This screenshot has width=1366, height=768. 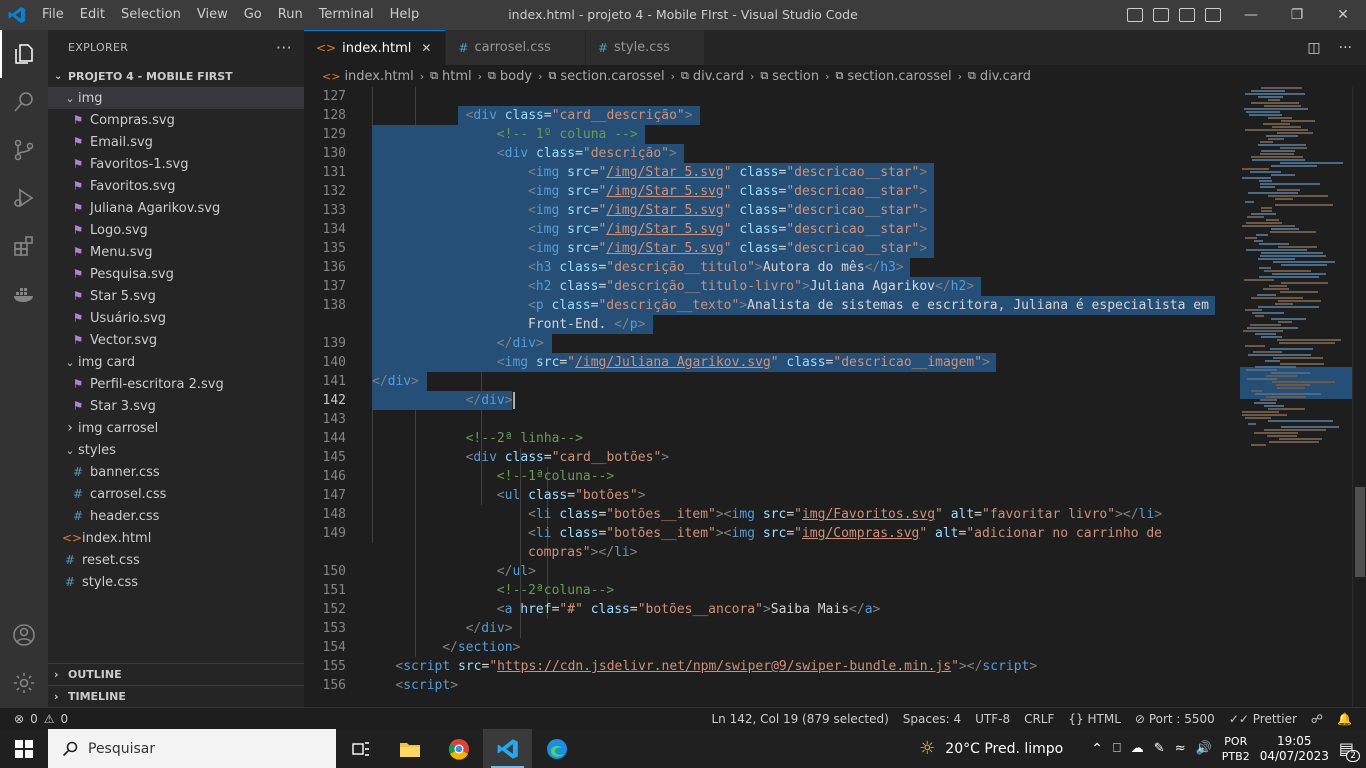 I want to click on file-item: ⚑ Juliana Agarikov.svg, so click(x=176, y=208).